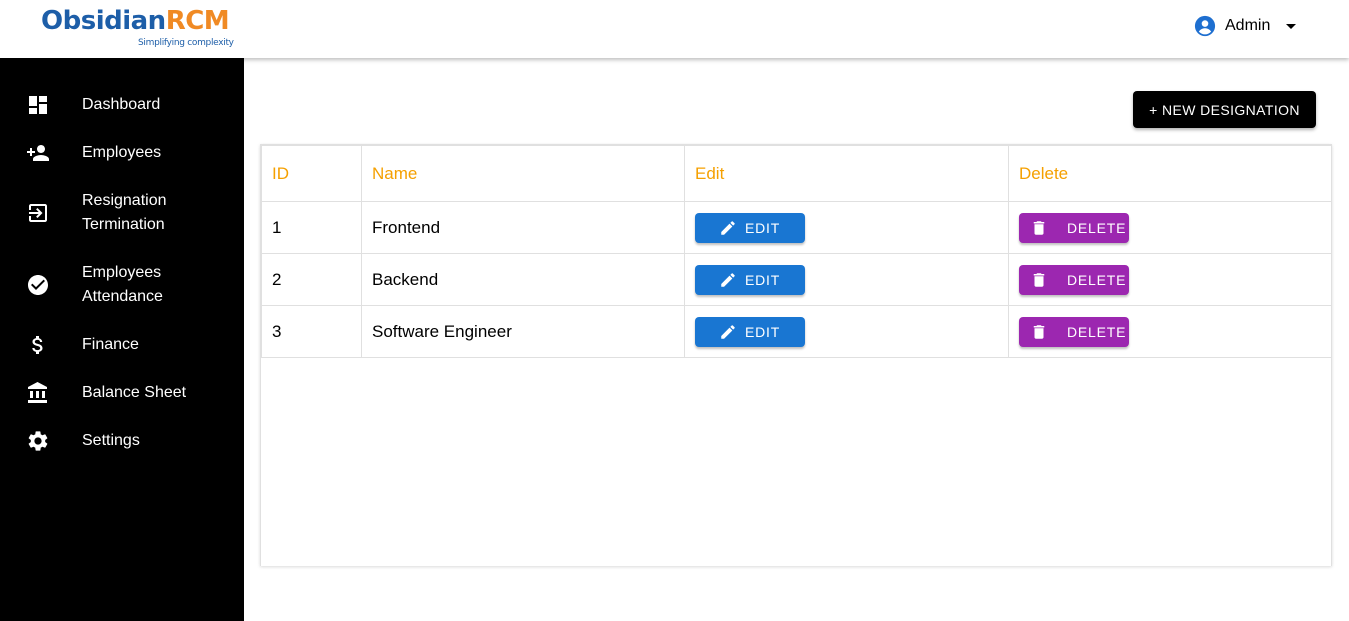 The width and height of the screenshot is (1349, 621). Describe the element at coordinates (38, 213) in the screenshot. I see `exit-icon` at that location.